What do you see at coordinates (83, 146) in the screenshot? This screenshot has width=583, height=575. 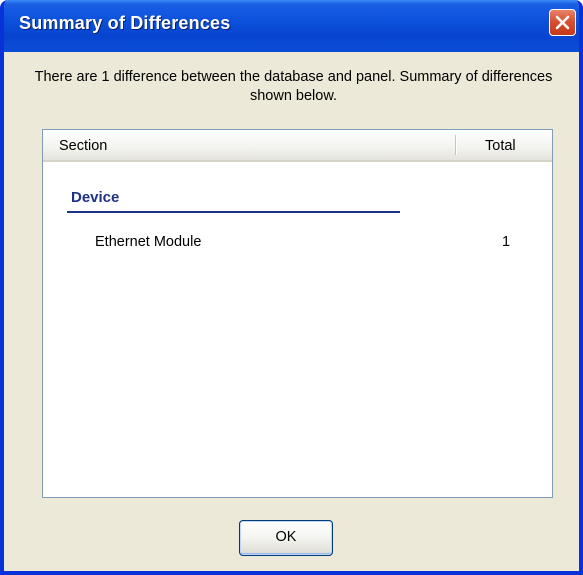 I see `column-header-section: Section` at bounding box center [83, 146].